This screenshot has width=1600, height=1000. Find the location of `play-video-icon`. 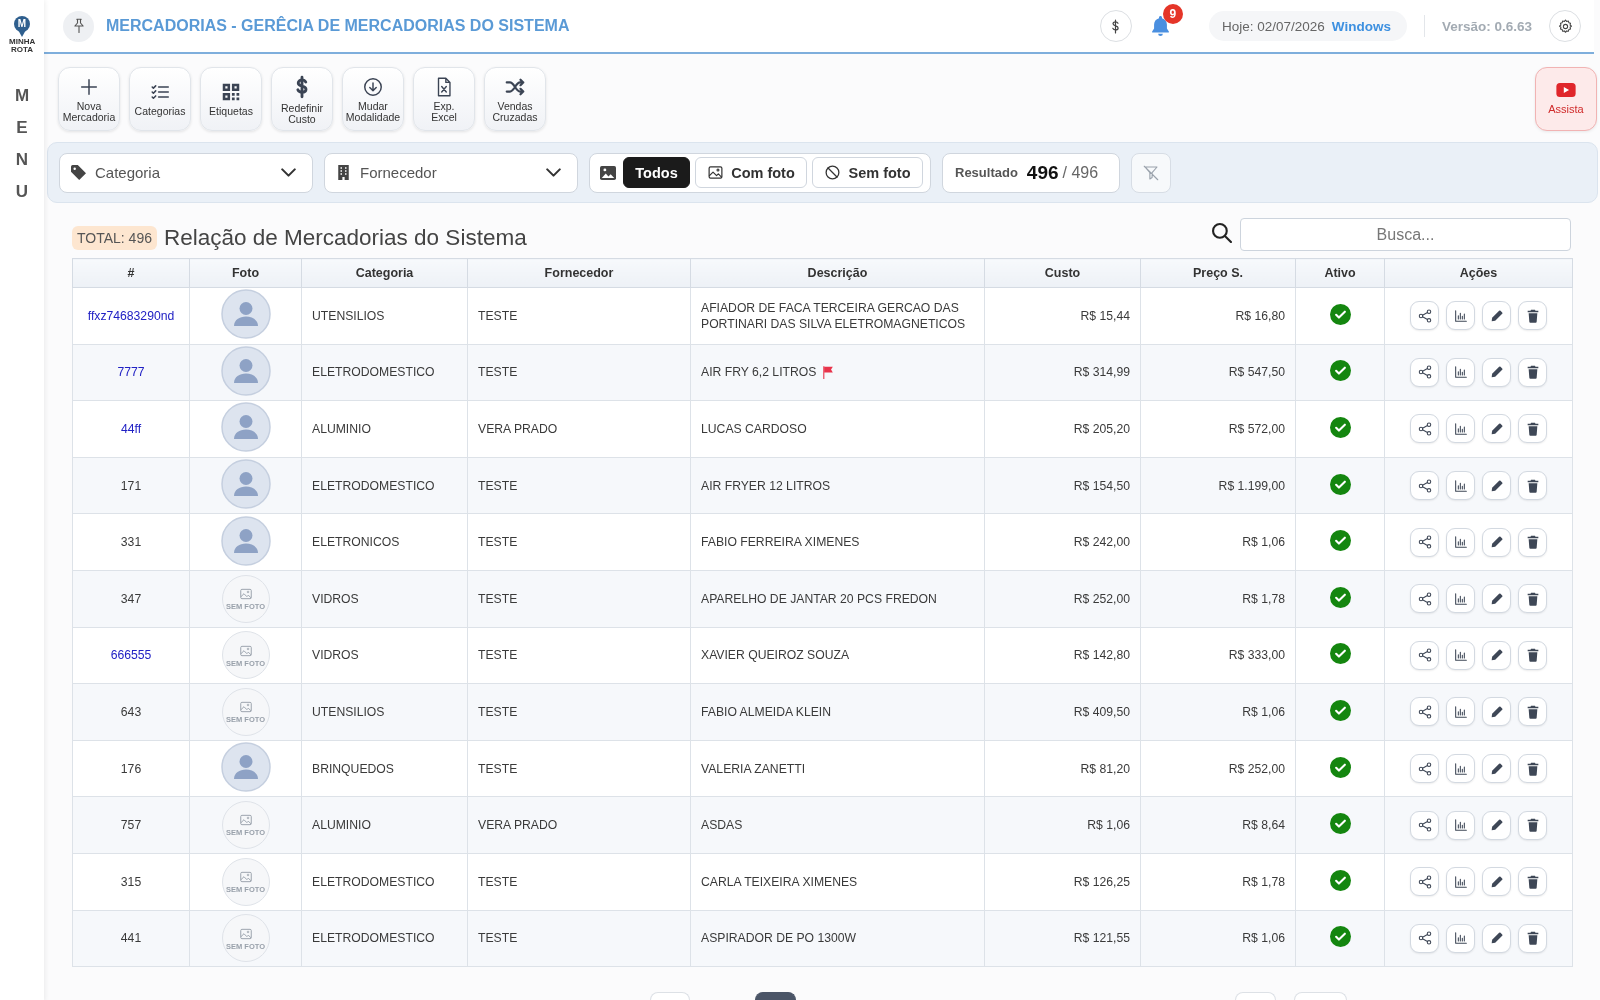

play-video-icon is located at coordinates (1566, 90).